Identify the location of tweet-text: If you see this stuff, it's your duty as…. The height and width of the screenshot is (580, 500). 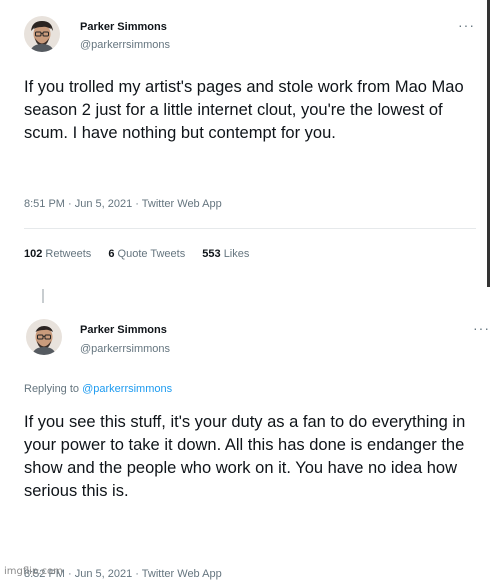
(245, 456).